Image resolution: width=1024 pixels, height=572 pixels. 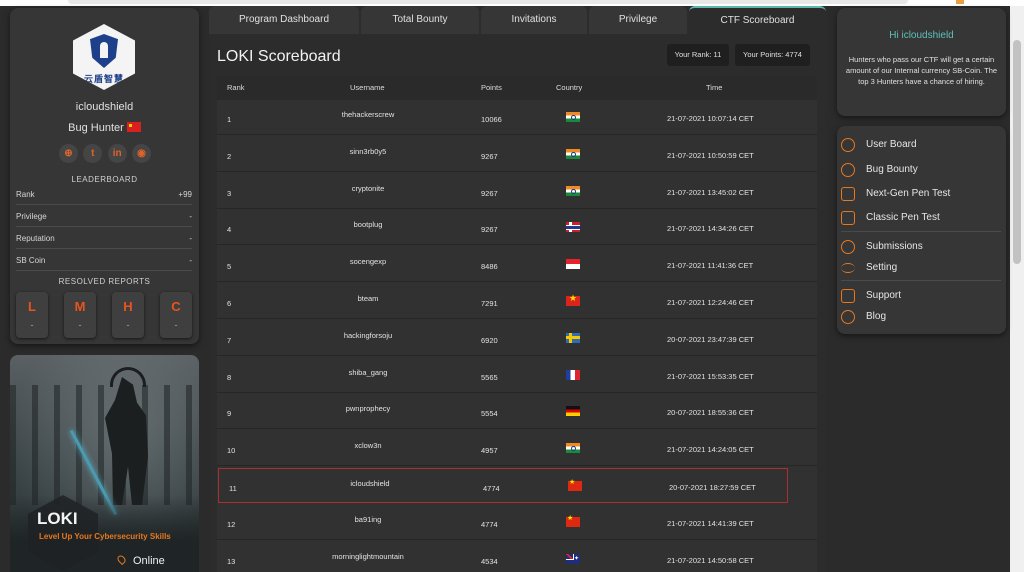 What do you see at coordinates (190, 238) in the screenshot?
I see `stat-value: -` at bounding box center [190, 238].